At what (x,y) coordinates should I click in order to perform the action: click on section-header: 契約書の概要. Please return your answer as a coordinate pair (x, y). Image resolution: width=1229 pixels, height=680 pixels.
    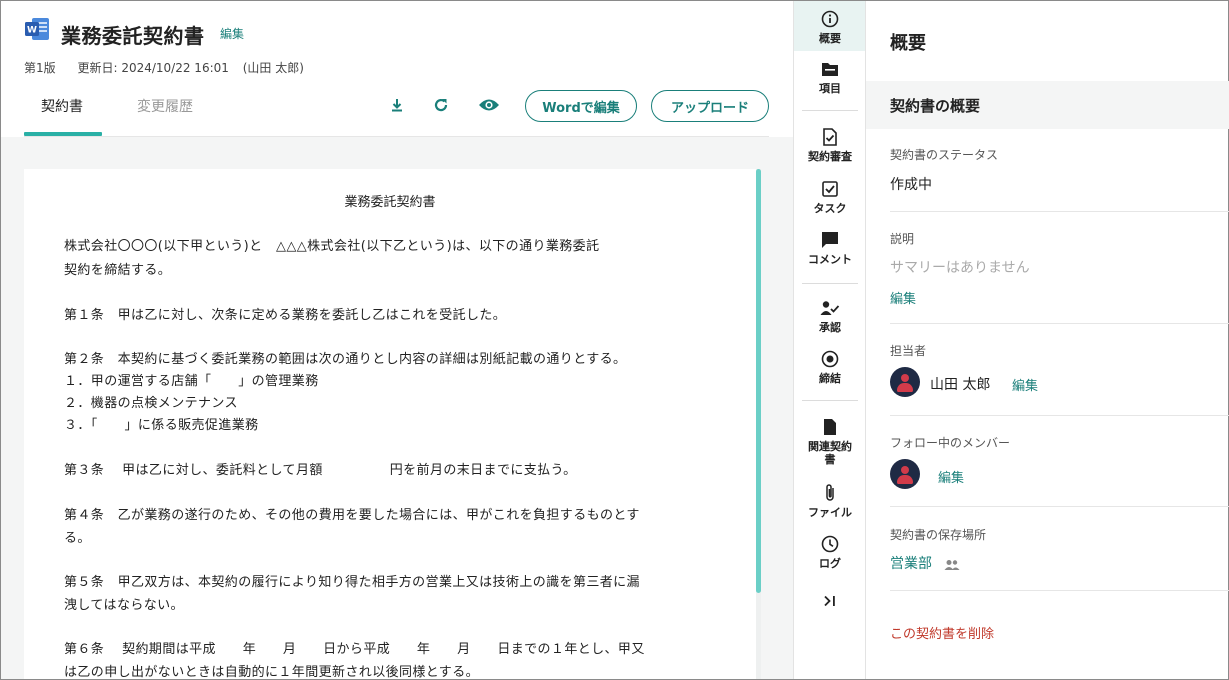
    Looking at the image, I should click on (1047, 105).